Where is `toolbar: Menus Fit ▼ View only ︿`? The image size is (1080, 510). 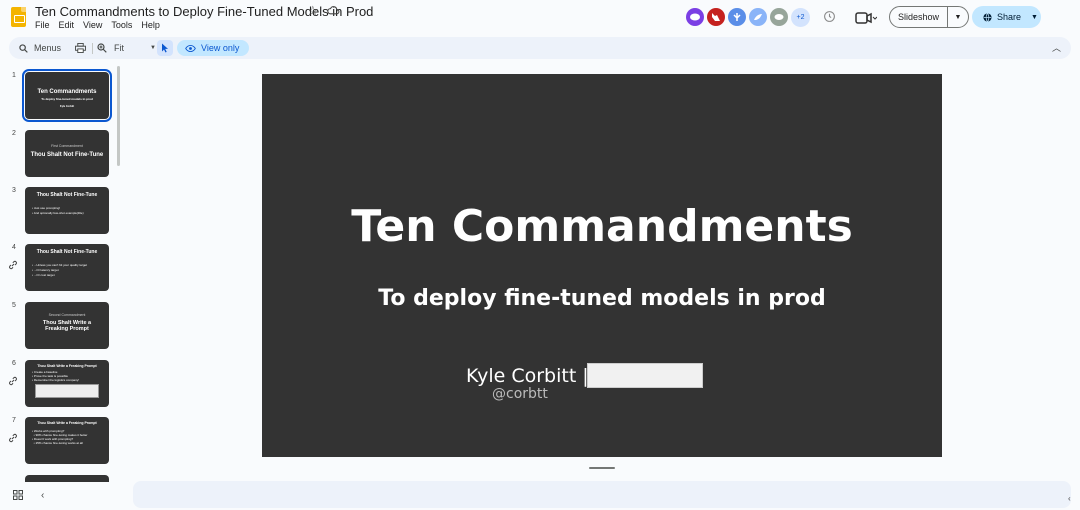 toolbar: Menus Fit ▼ View only ︿ is located at coordinates (540, 48).